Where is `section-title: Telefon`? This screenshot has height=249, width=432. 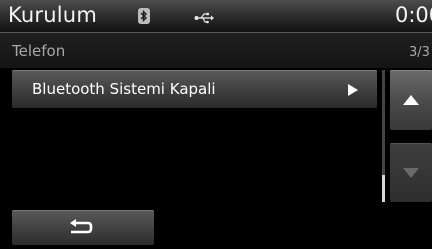
section-title: Telefon is located at coordinates (39, 51).